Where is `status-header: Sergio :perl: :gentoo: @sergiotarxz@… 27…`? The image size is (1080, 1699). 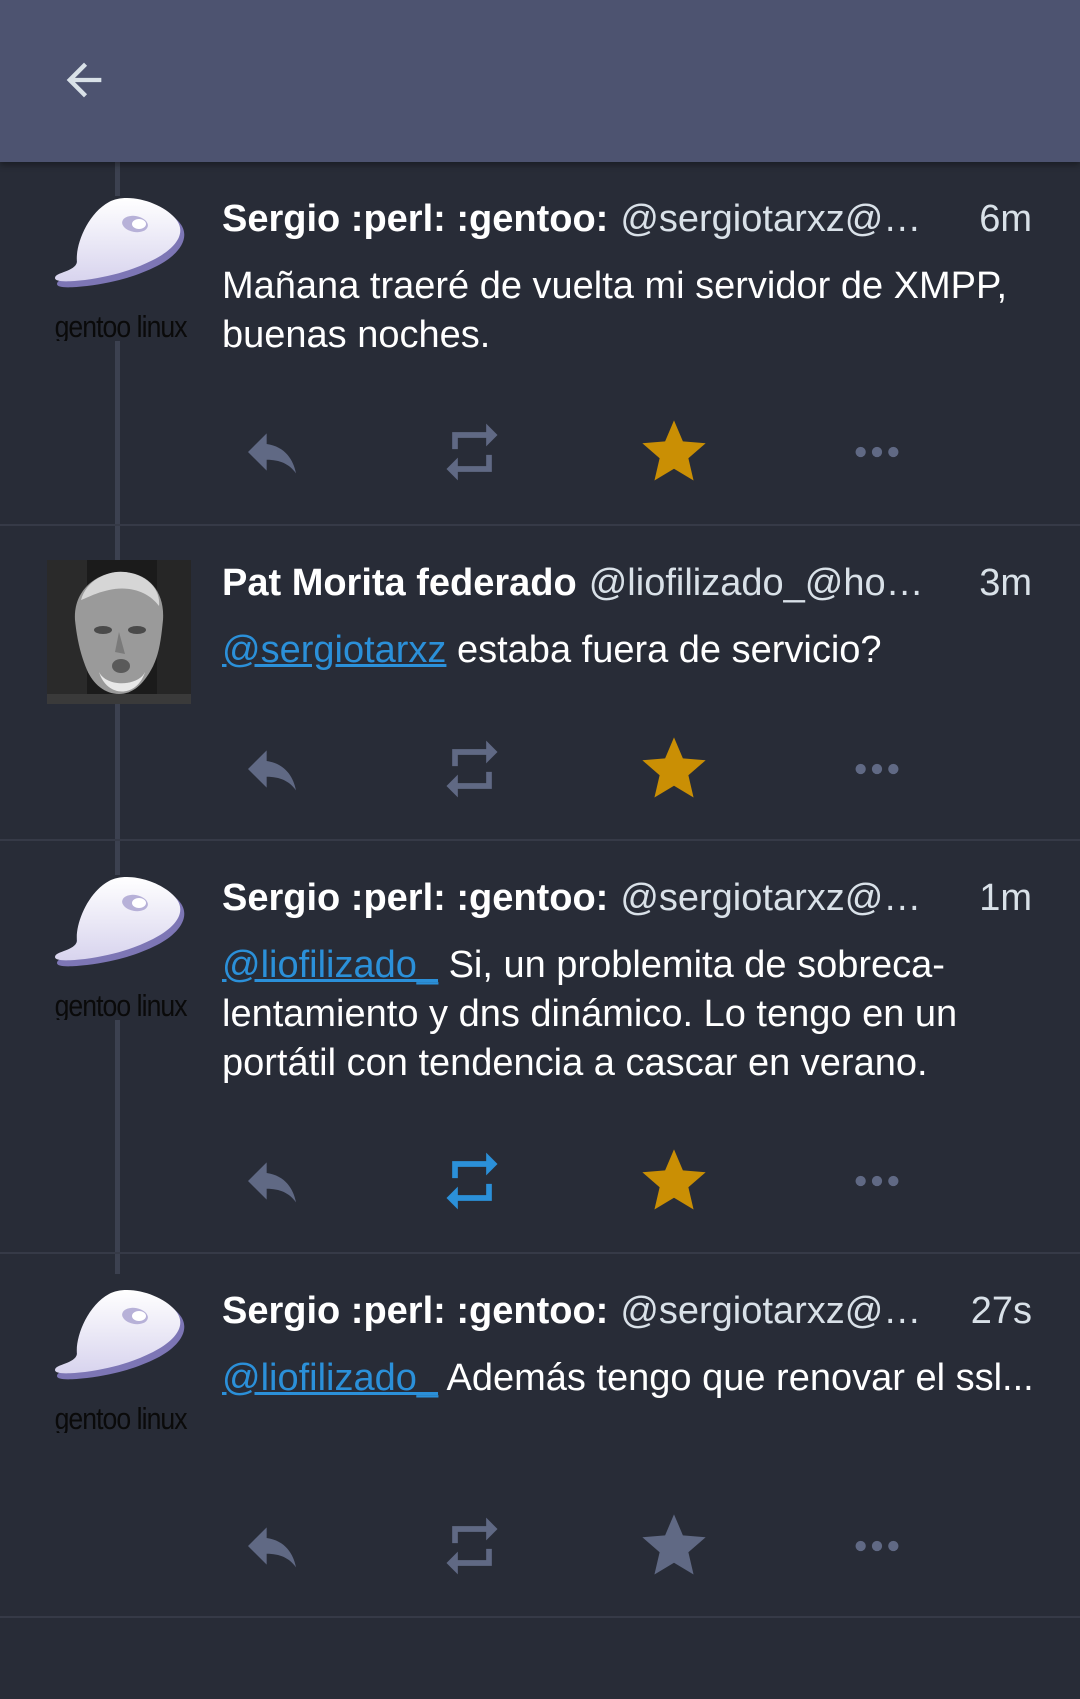
status-header: Sergio :perl: :gentoo: @sergiotarxz@… 27… is located at coordinates (627, 1311).